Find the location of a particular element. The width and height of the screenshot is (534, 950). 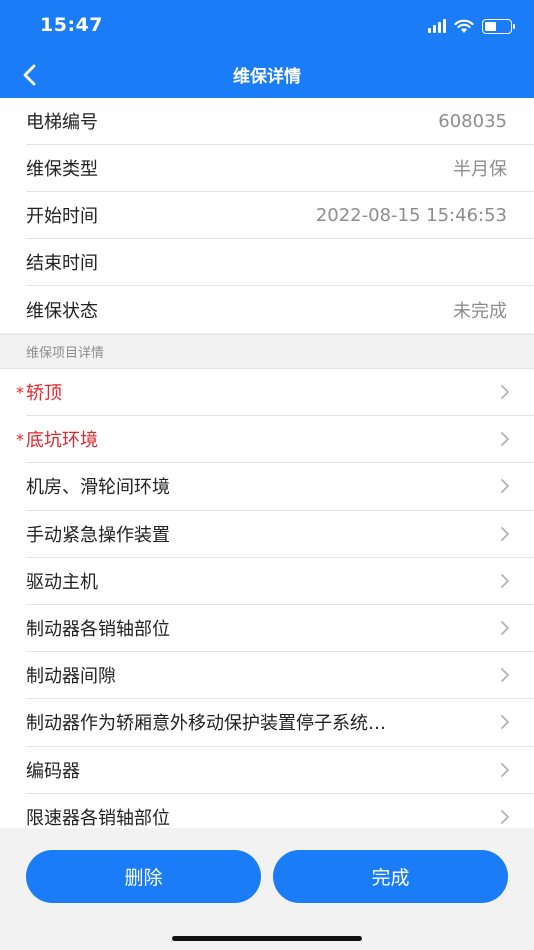

info-label: 结束时间 is located at coordinates (62, 263).